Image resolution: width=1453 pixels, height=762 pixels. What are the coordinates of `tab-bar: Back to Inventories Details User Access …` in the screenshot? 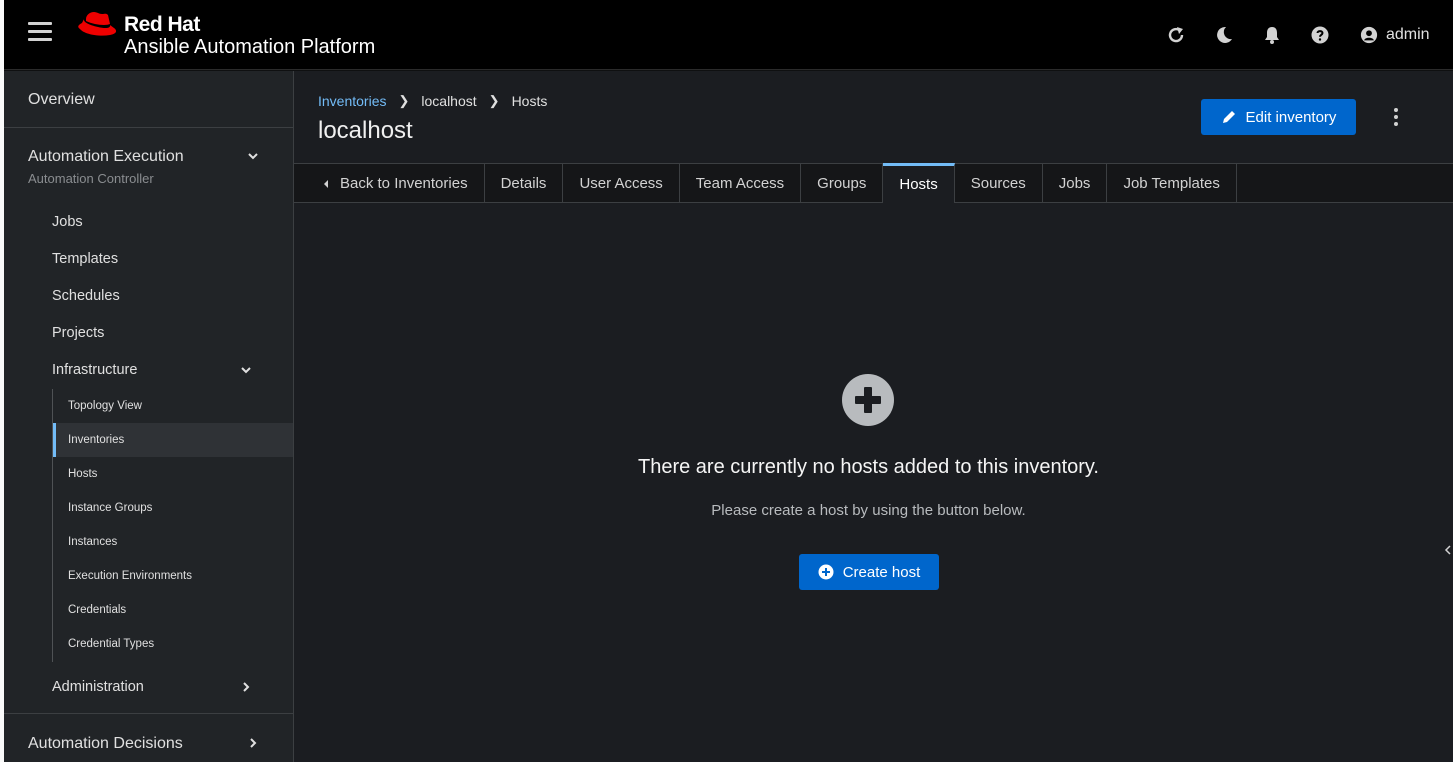 It's located at (873, 183).